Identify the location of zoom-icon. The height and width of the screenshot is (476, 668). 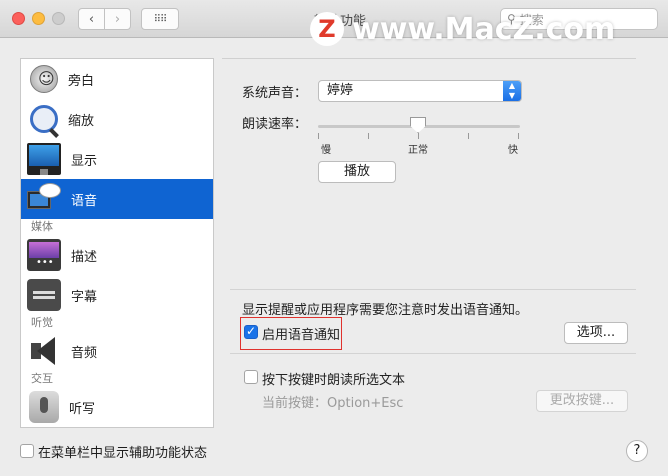
(44, 119).